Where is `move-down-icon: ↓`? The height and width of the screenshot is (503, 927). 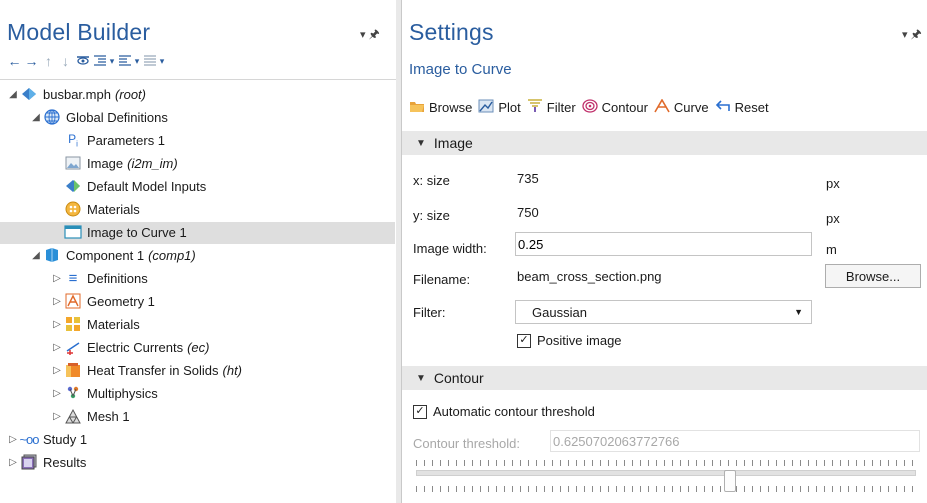
move-down-icon: ↓ is located at coordinates (65, 61).